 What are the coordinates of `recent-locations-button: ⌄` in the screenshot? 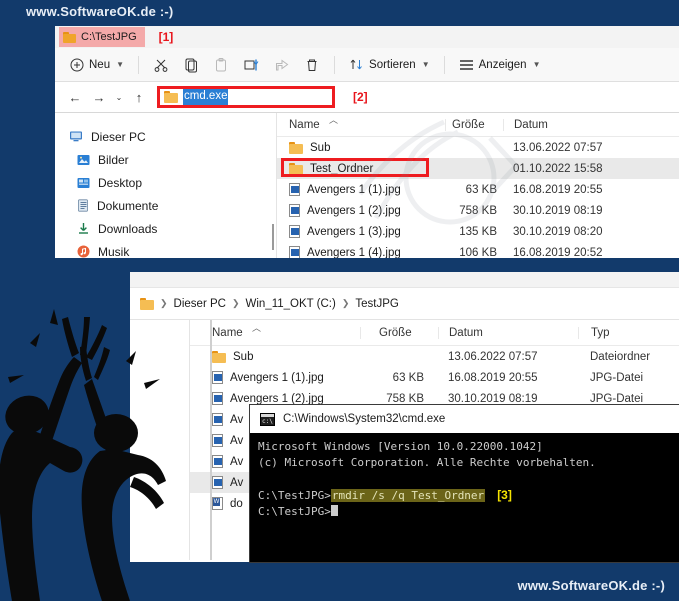 It's located at (119, 97).